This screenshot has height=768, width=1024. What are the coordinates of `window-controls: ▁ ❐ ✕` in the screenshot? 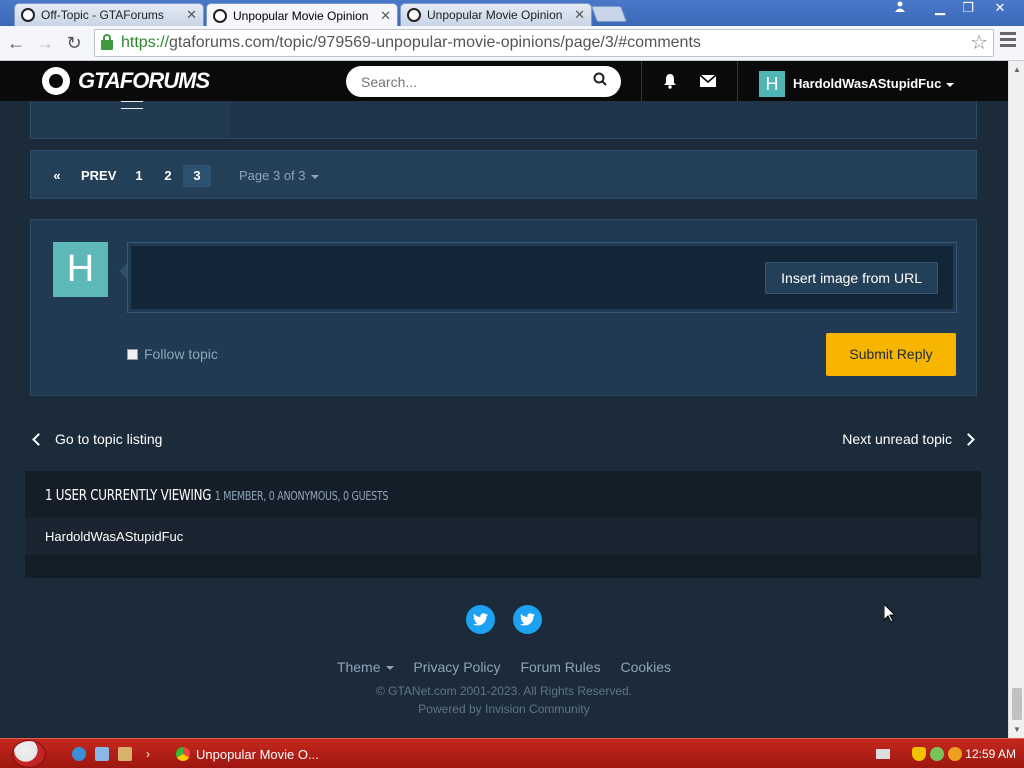 It's located at (952, 9).